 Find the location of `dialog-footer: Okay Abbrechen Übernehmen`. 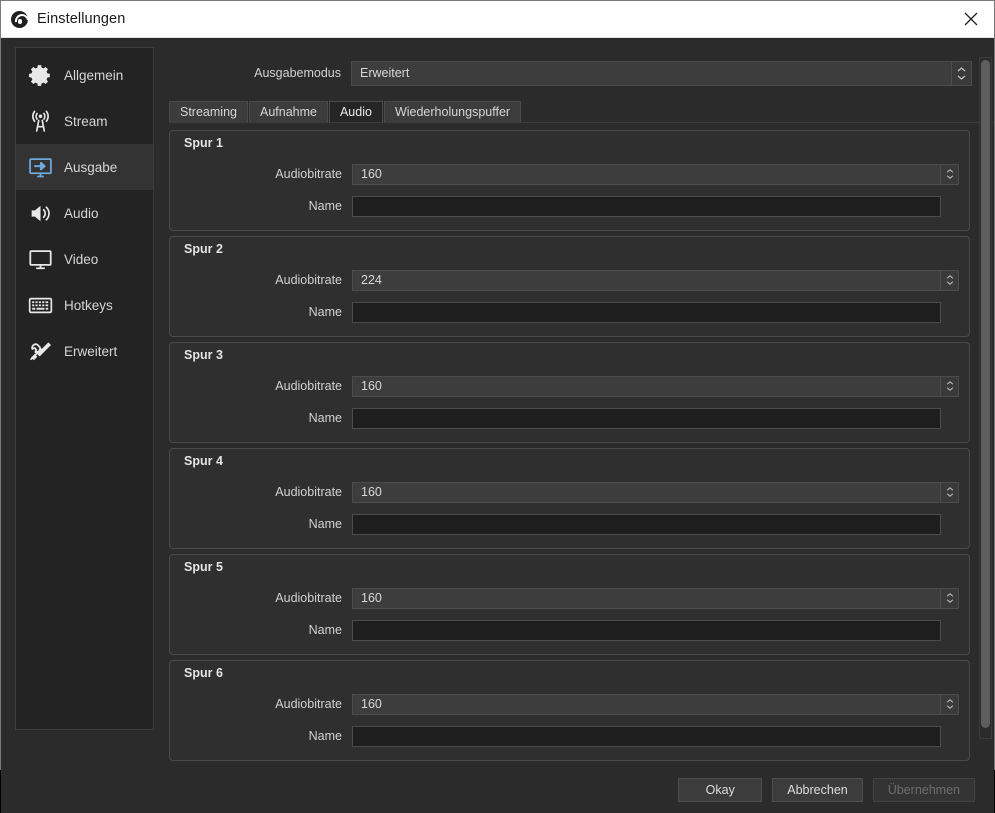

dialog-footer: Okay Abbrechen Übernehmen is located at coordinates (497, 789).